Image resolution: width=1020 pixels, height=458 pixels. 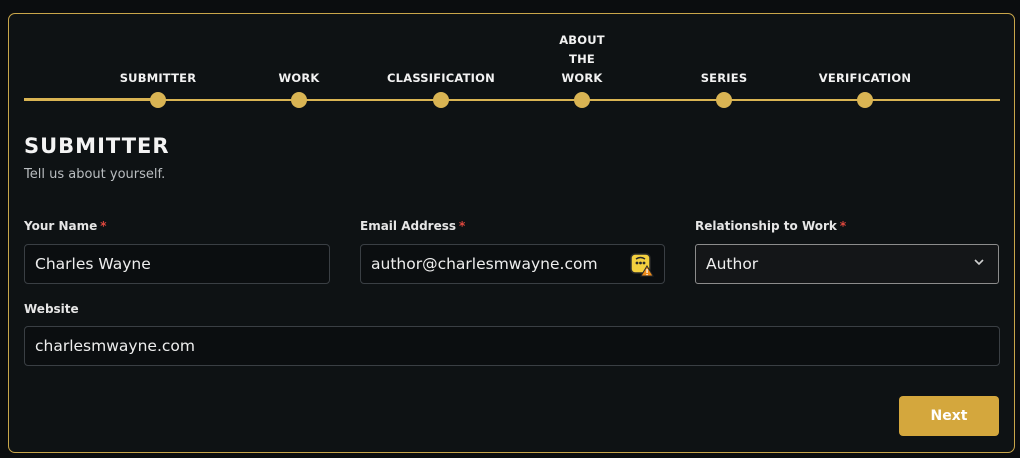 What do you see at coordinates (158, 64) in the screenshot?
I see `step-submitter: SUBMITTER` at bounding box center [158, 64].